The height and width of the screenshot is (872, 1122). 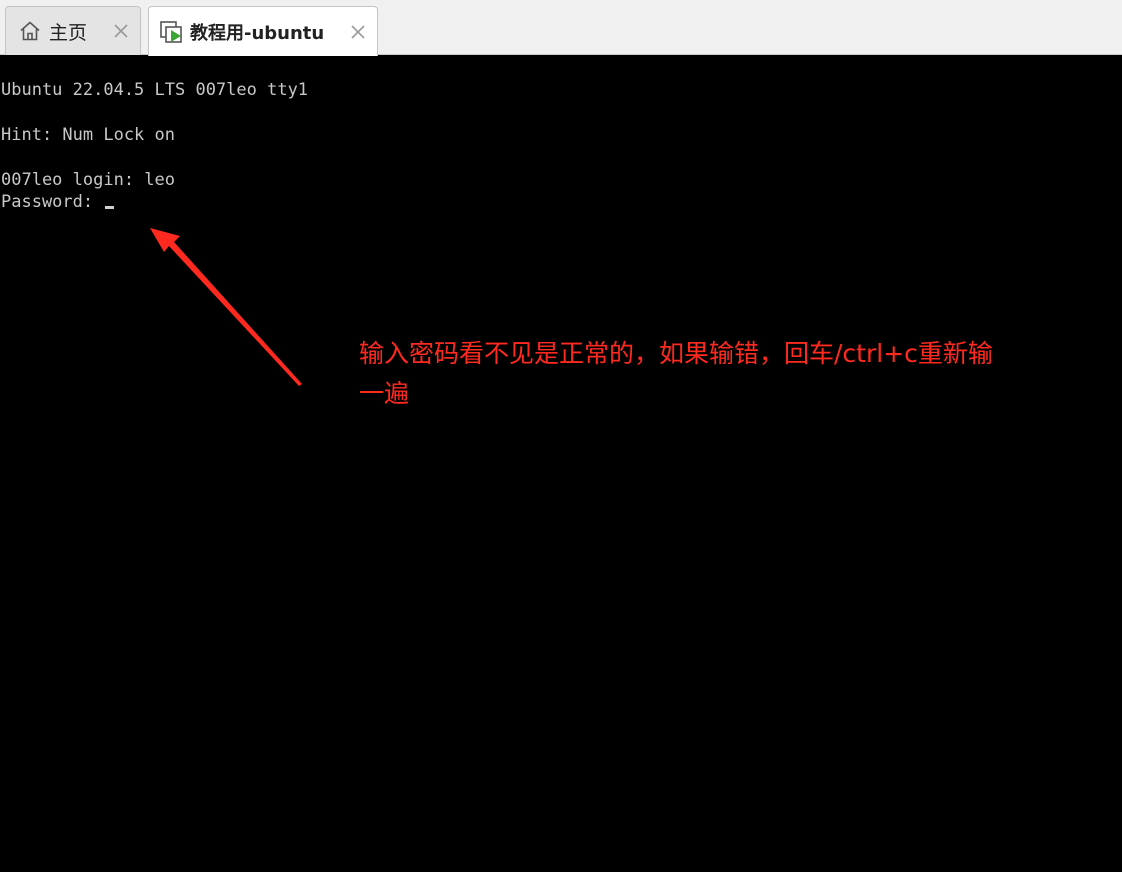 I want to click on password-prompt: Password:, so click(x=52, y=202).